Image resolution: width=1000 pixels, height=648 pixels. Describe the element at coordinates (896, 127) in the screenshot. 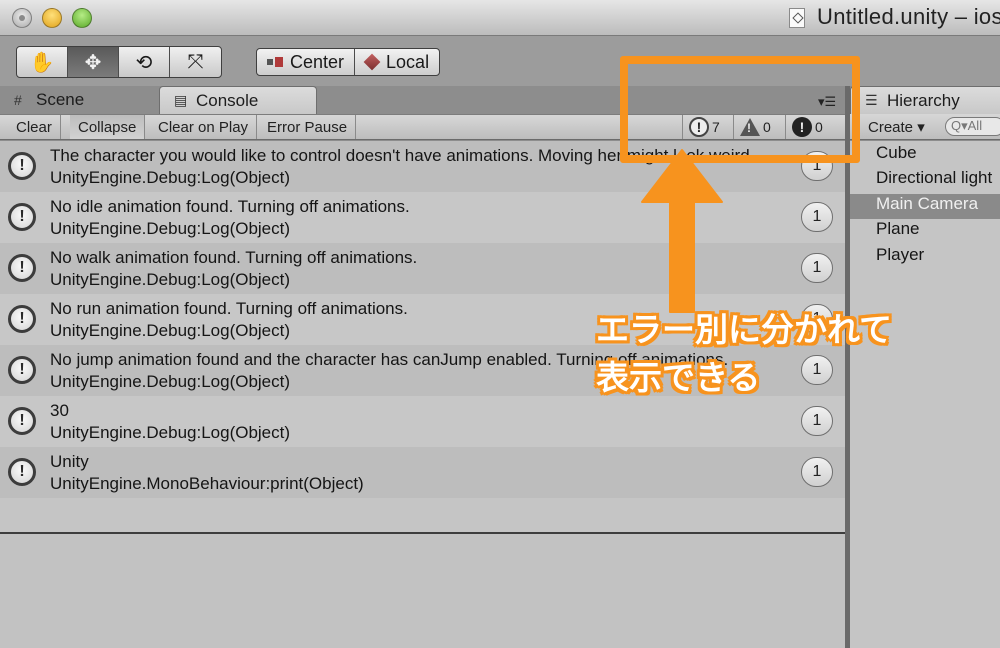

I see `create-dropdown-button: Create ▾` at that location.